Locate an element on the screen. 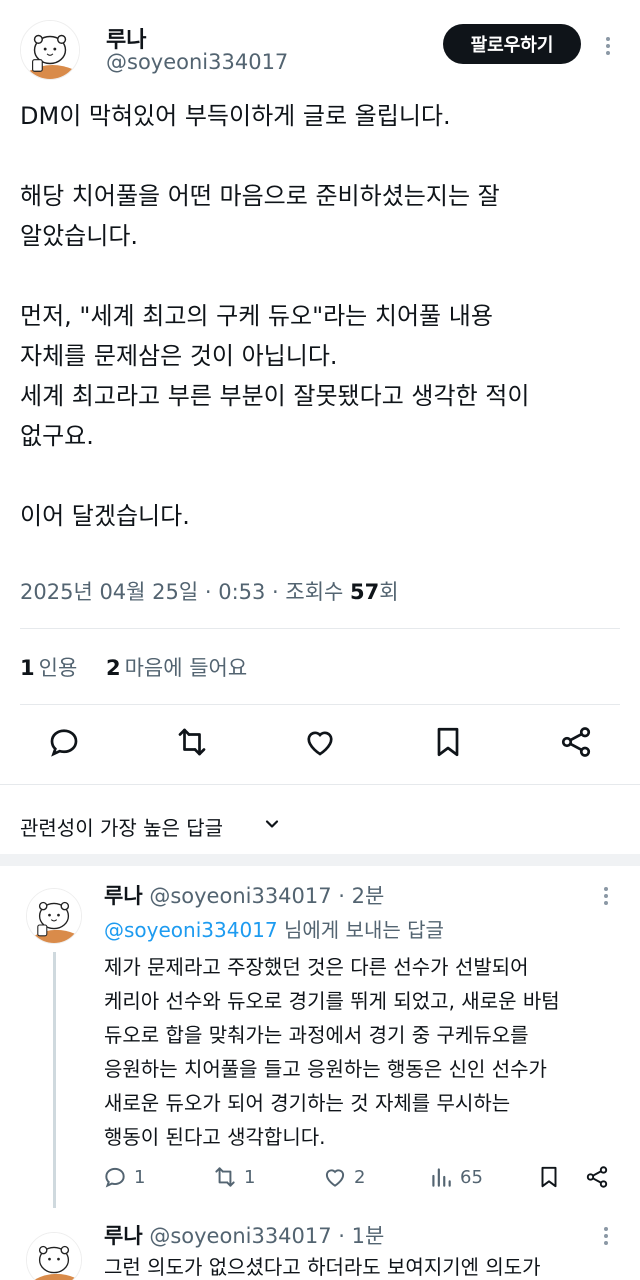 The image size is (640, 1280). quote-label: 인용 is located at coordinates (58, 668).